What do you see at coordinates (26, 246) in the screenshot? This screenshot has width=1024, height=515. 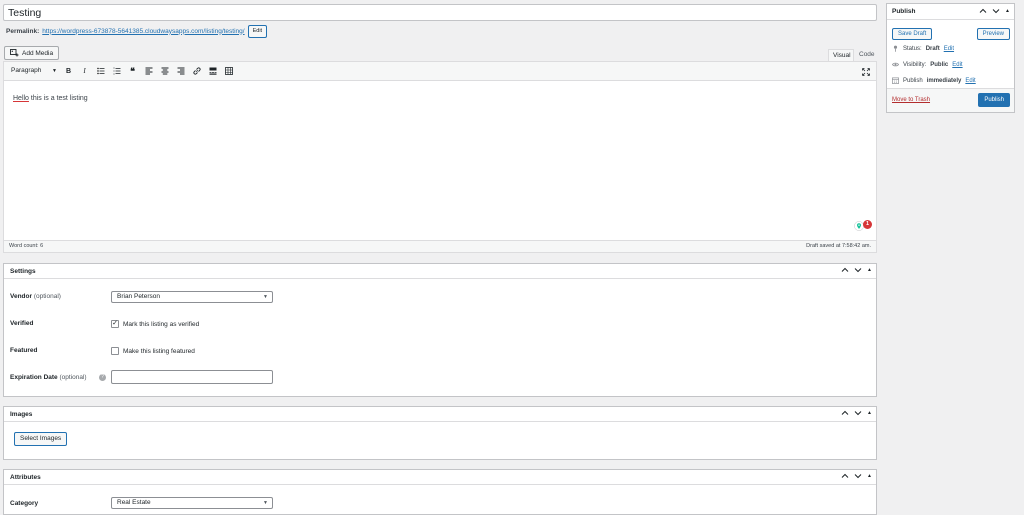 I see `word-count: Word count: 6` at bounding box center [26, 246].